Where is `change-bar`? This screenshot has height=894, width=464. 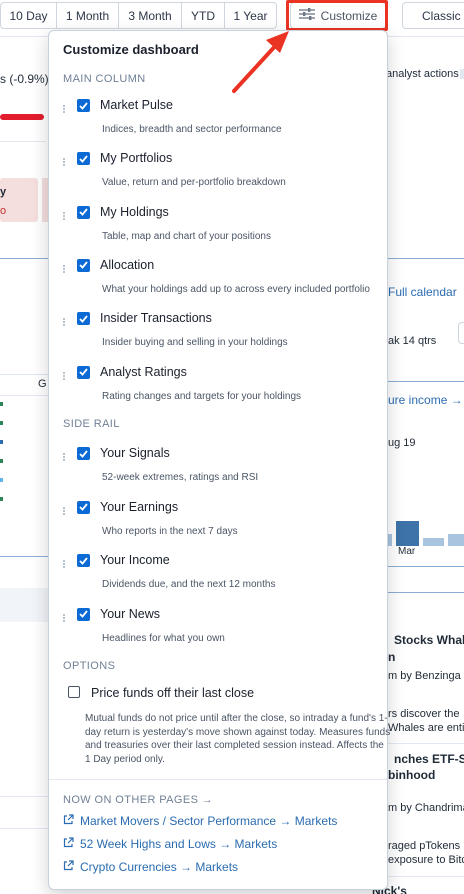
change-bar is located at coordinates (22, 117).